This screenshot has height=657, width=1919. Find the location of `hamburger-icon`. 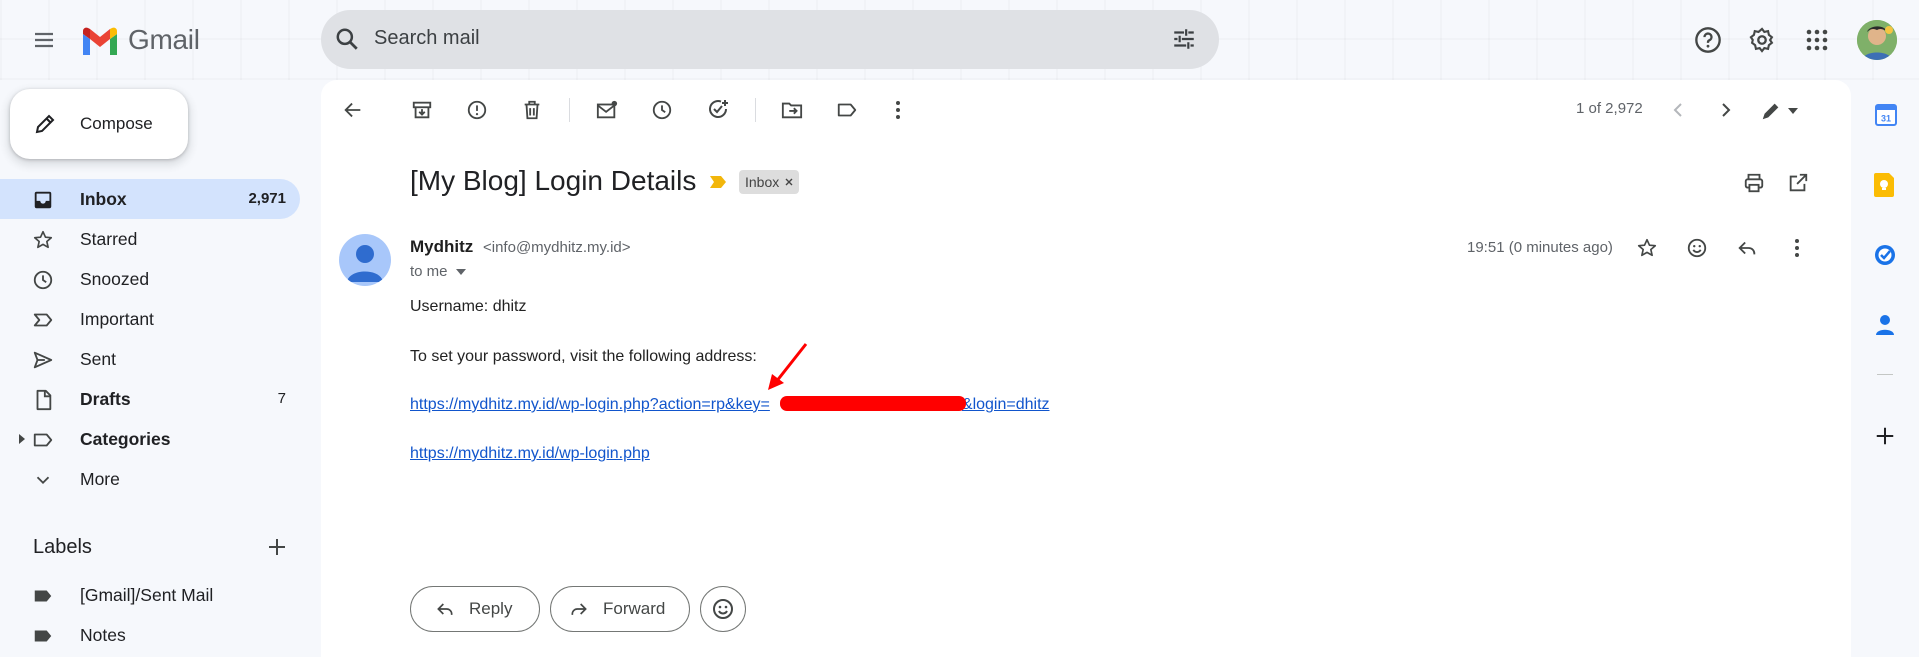

hamburger-icon is located at coordinates (44, 40).